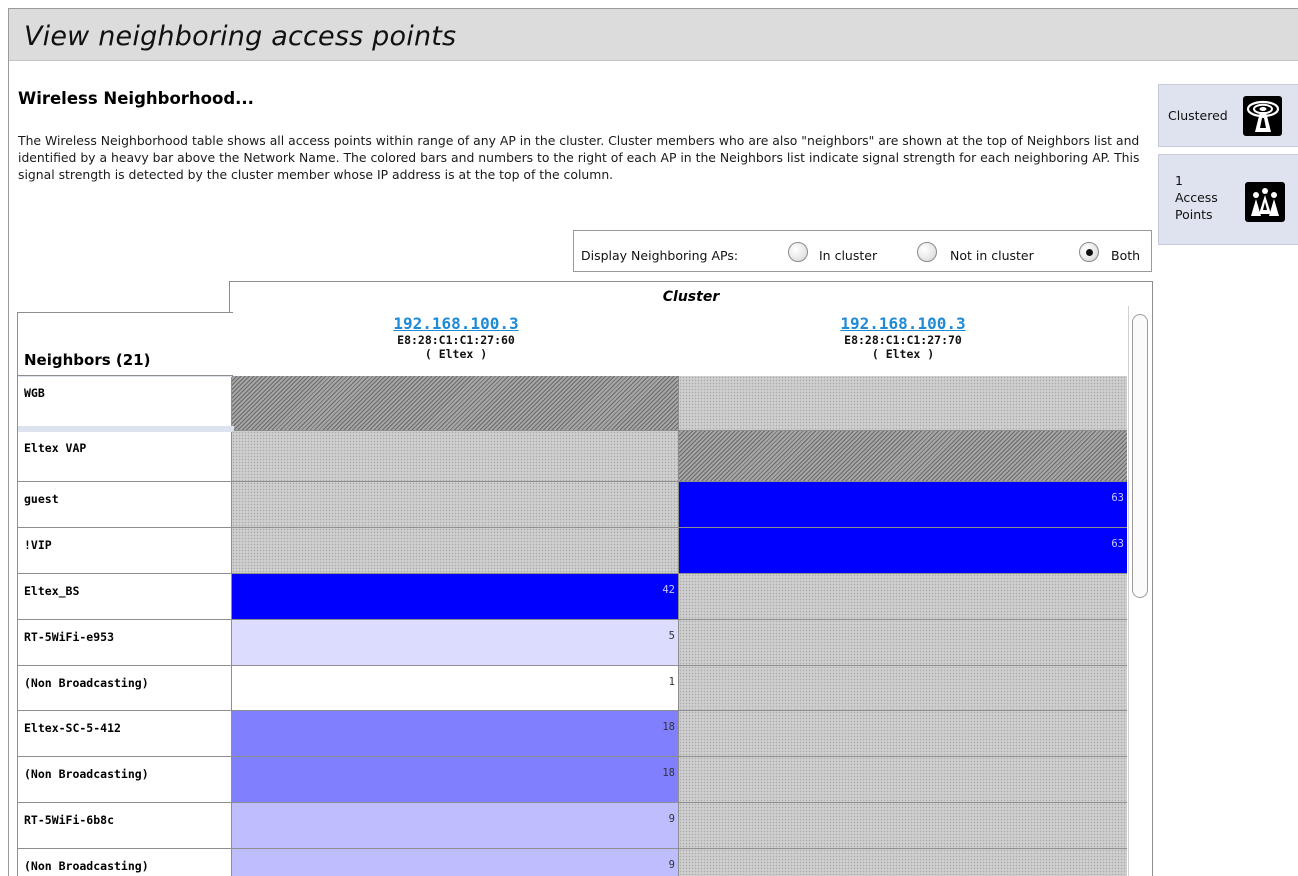 This screenshot has height=876, width=1298. I want to click on radio-not-in-cluster-label: Not in cluster, so click(992, 255).